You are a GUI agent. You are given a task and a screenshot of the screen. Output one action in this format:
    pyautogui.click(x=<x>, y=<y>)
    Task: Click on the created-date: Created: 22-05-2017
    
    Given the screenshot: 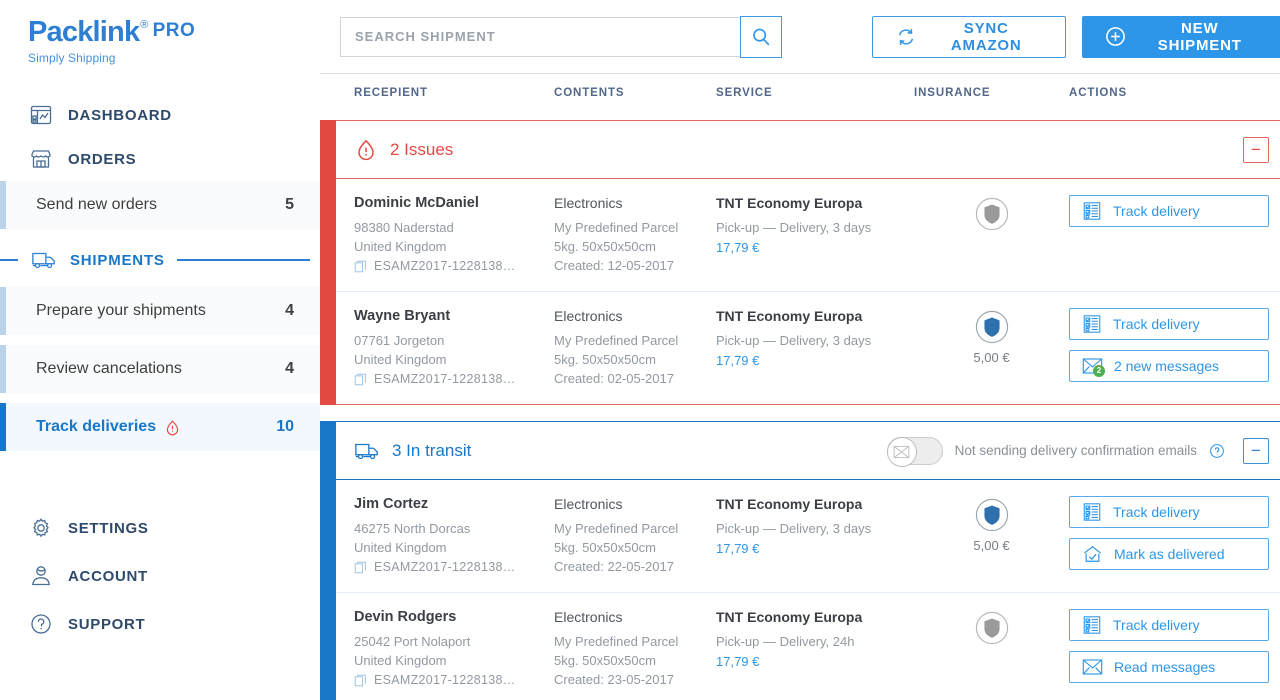 What is the action you would take?
    pyautogui.click(x=614, y=566)
    